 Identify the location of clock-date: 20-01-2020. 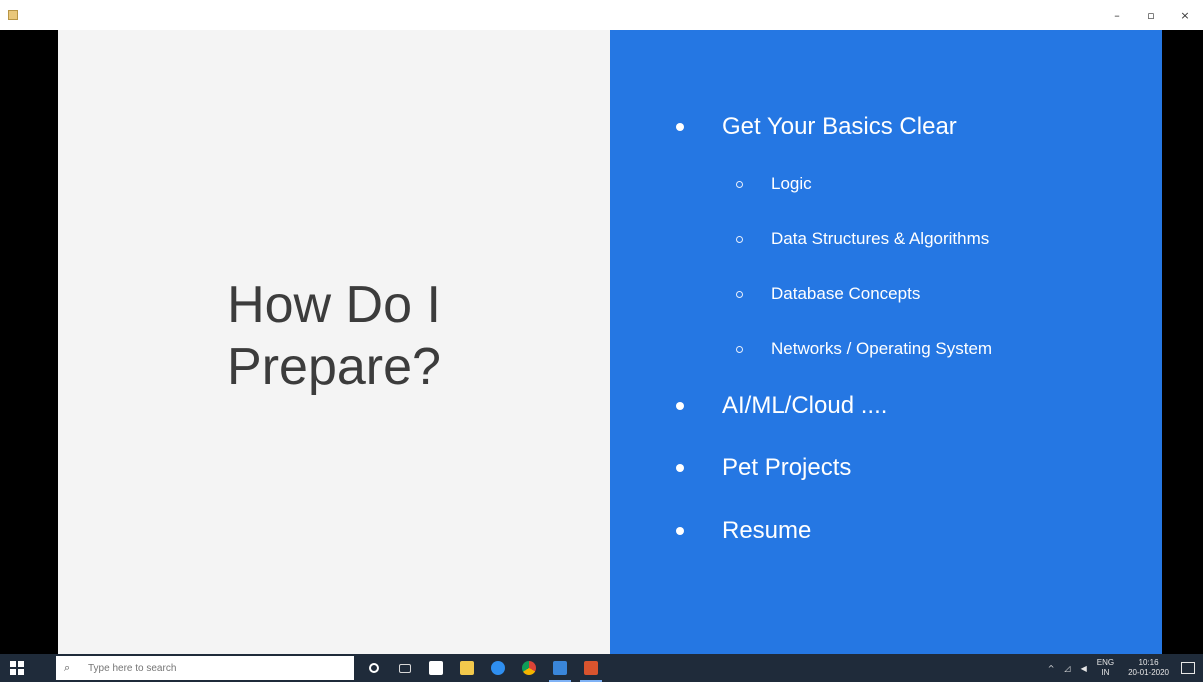
(1148, 672).